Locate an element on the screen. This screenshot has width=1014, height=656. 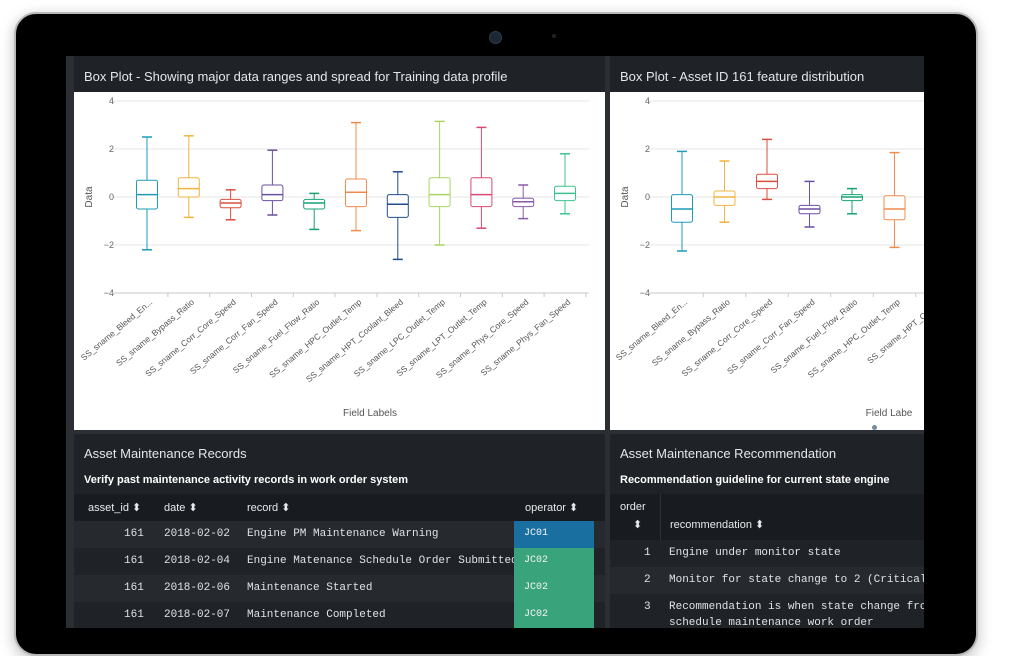
x-axis-label: Field Labe is located at coordinates (889, 413).